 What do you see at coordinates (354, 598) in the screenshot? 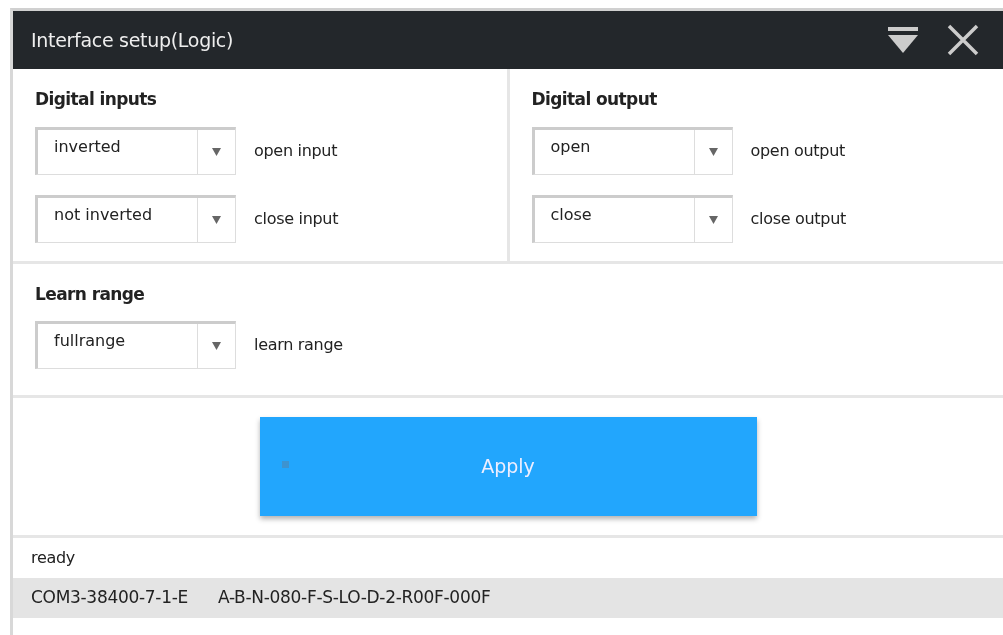
I see `device-config: A-B-N-080-F-S-LO-D-2-R00F-000F` at bounding box center [354, 598].